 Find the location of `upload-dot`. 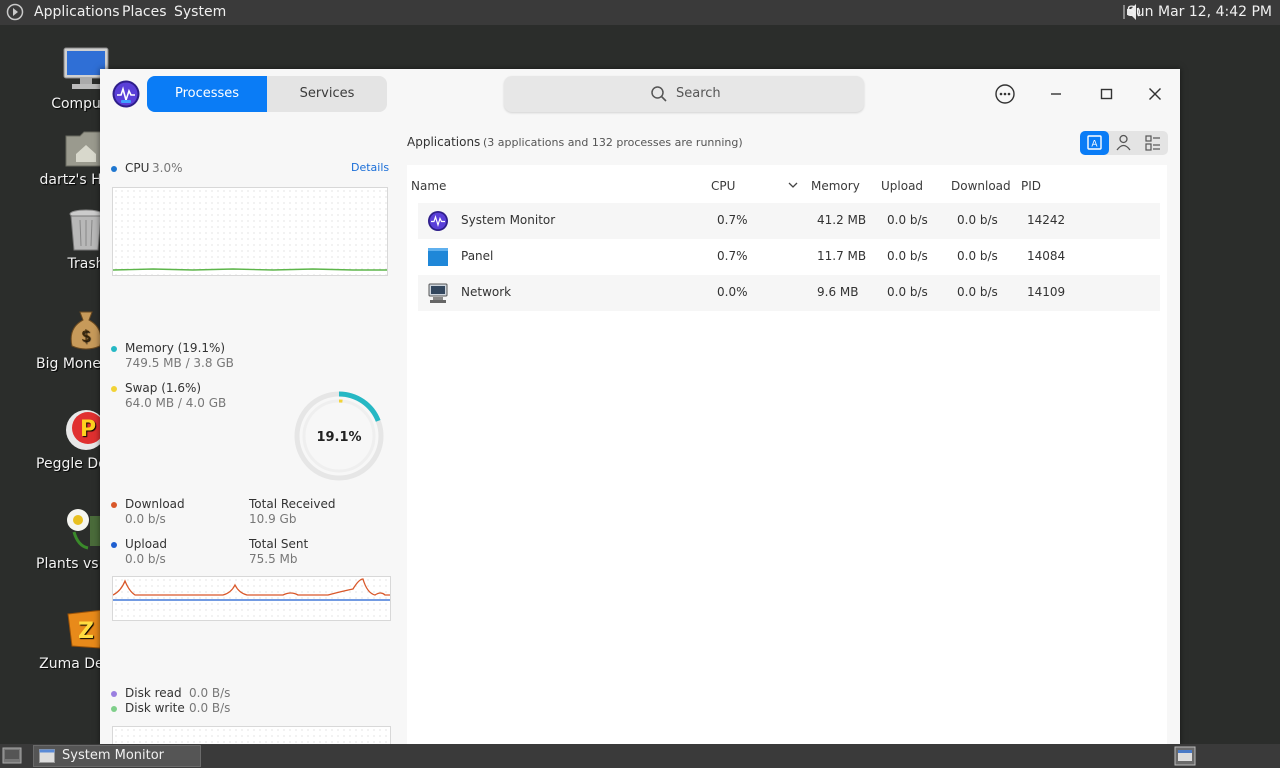

upload-dot is located at coordinates (114, 545).